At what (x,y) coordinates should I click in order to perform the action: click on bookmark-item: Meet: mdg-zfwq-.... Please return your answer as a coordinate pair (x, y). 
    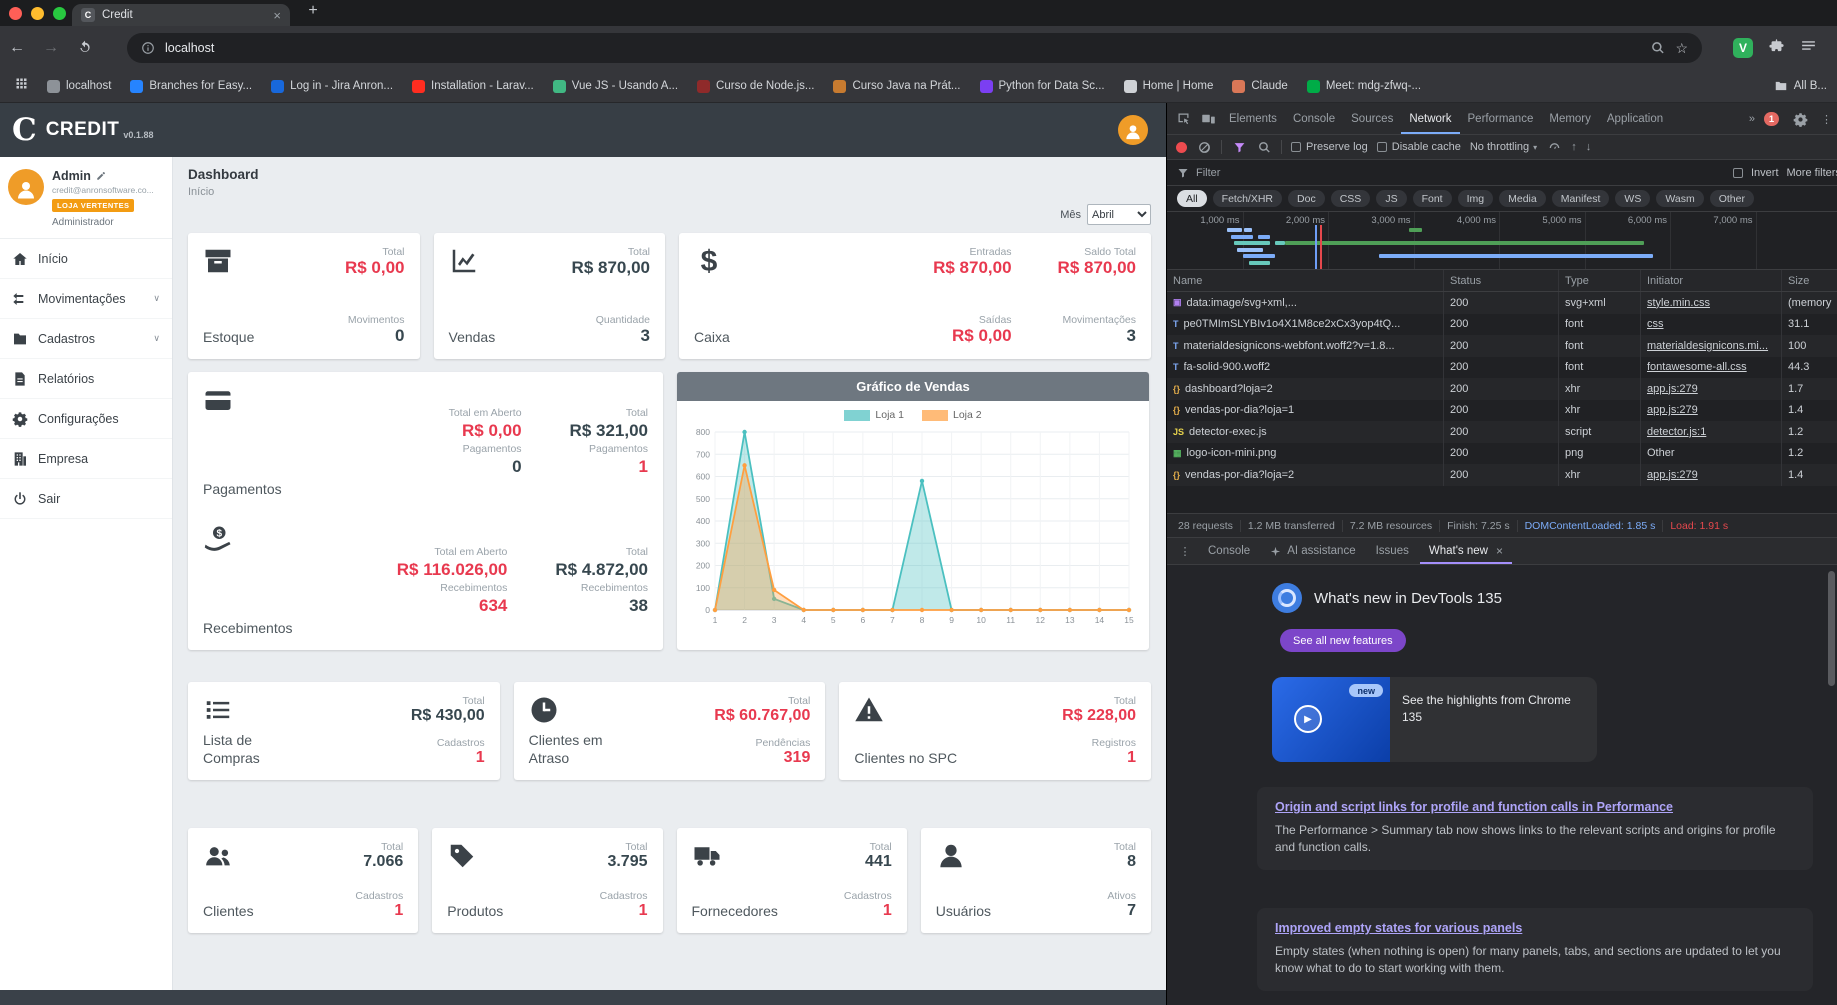
    Looking at the image, I should click on (1363, 86).